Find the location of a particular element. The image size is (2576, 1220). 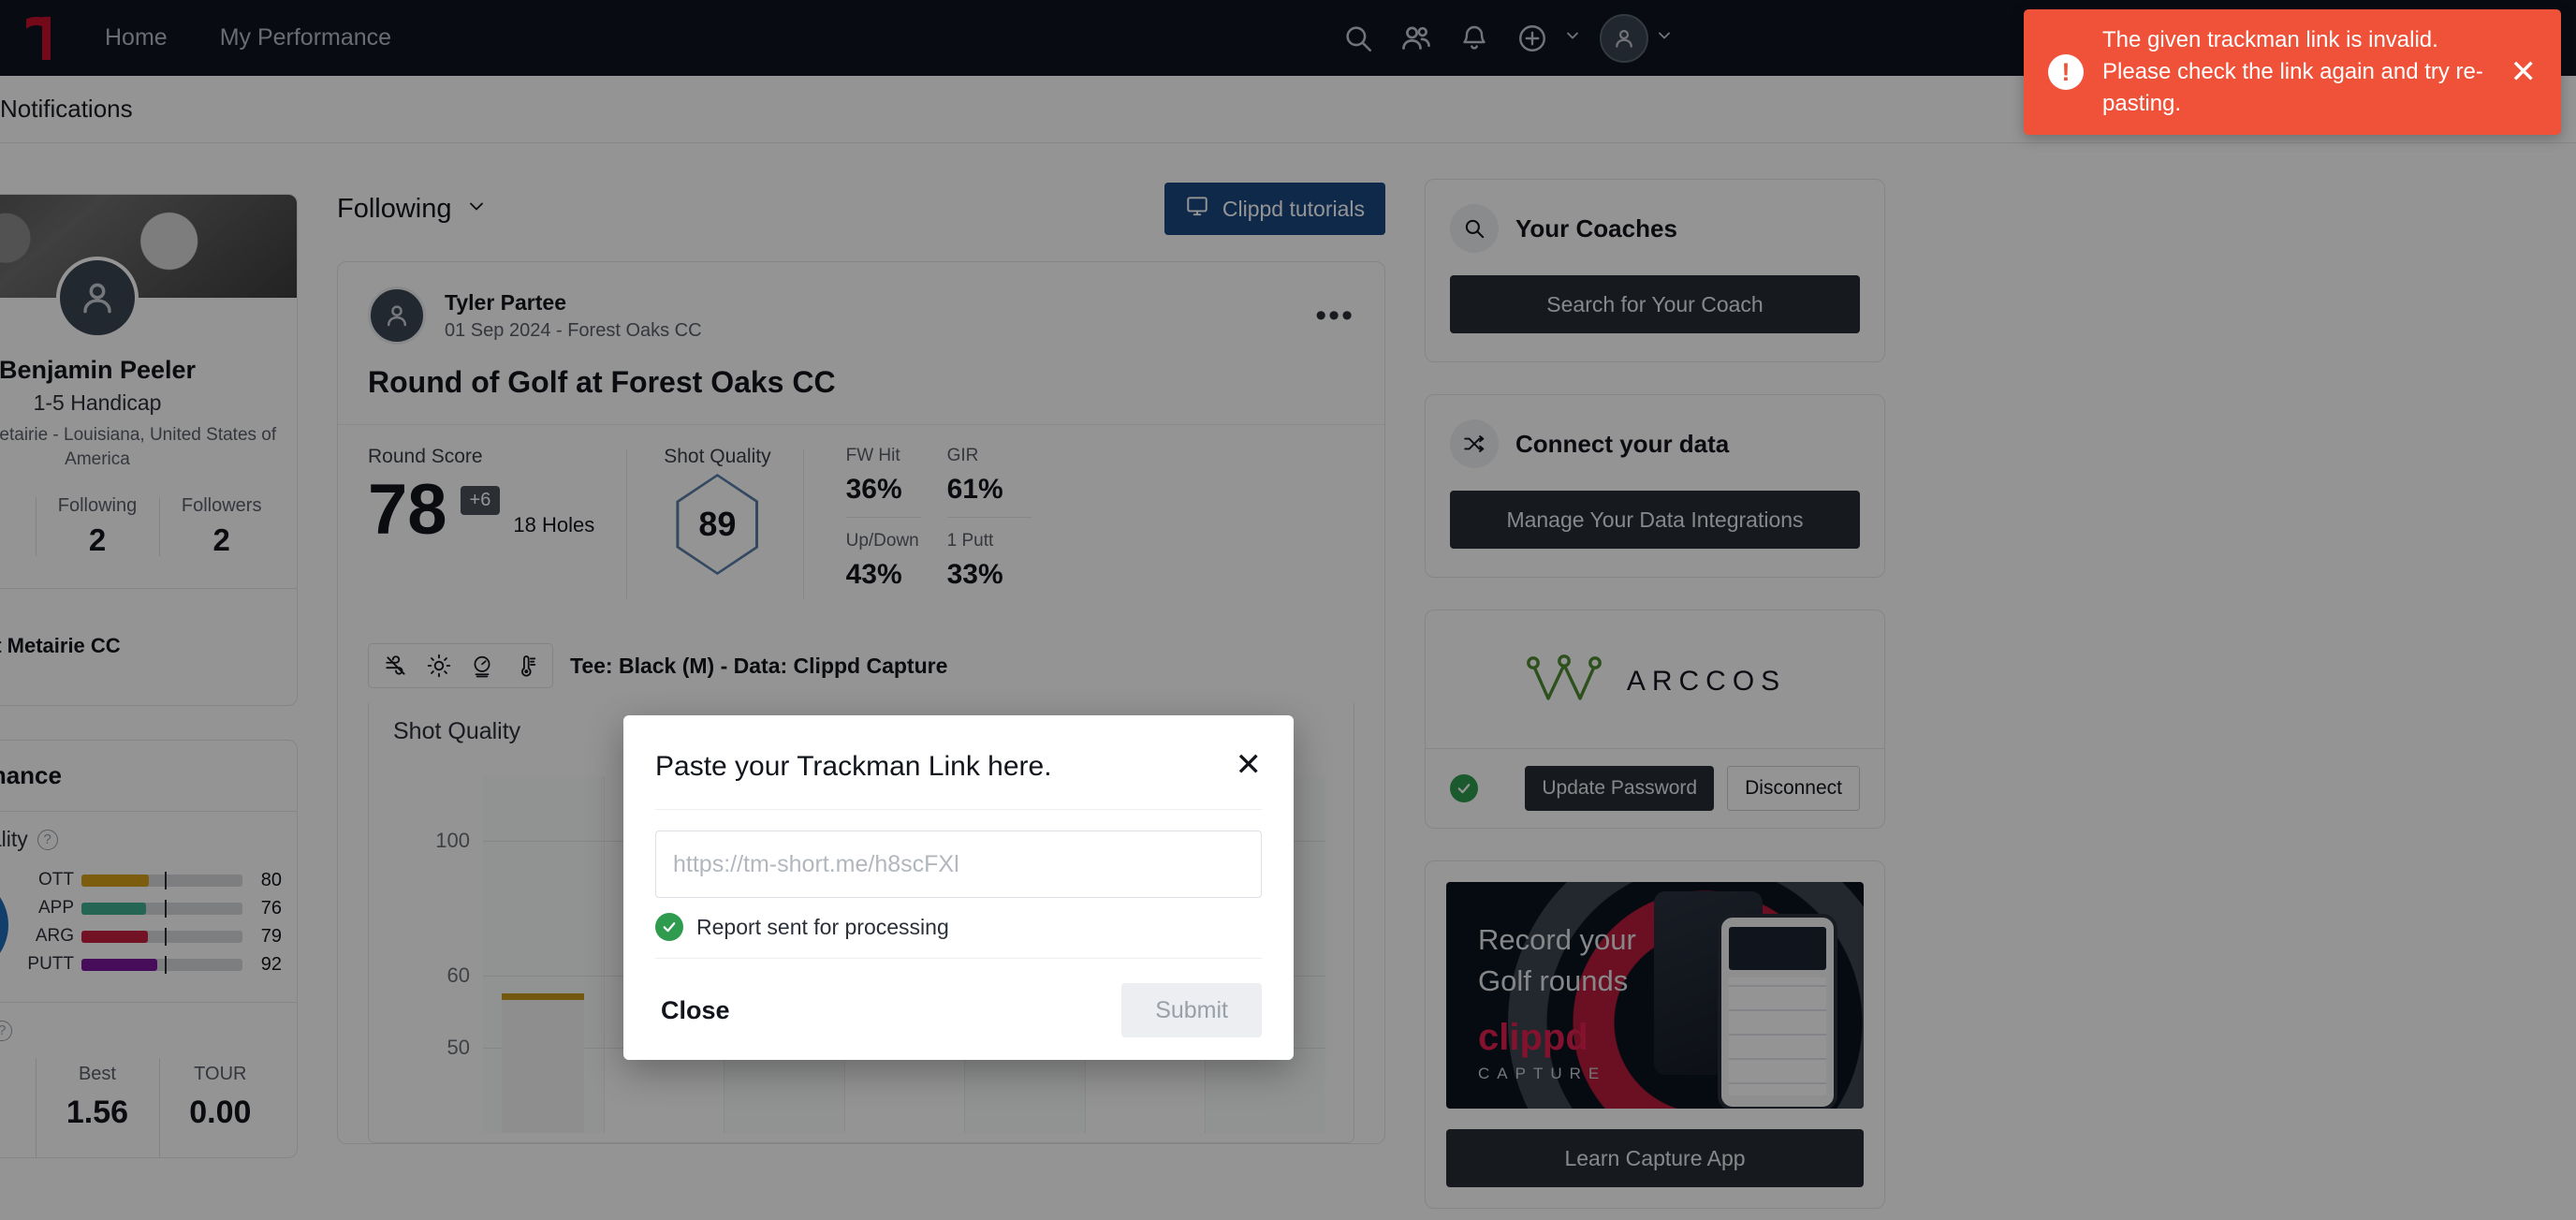

modal-footer: Close Submit is located at coordinates (958, 998).